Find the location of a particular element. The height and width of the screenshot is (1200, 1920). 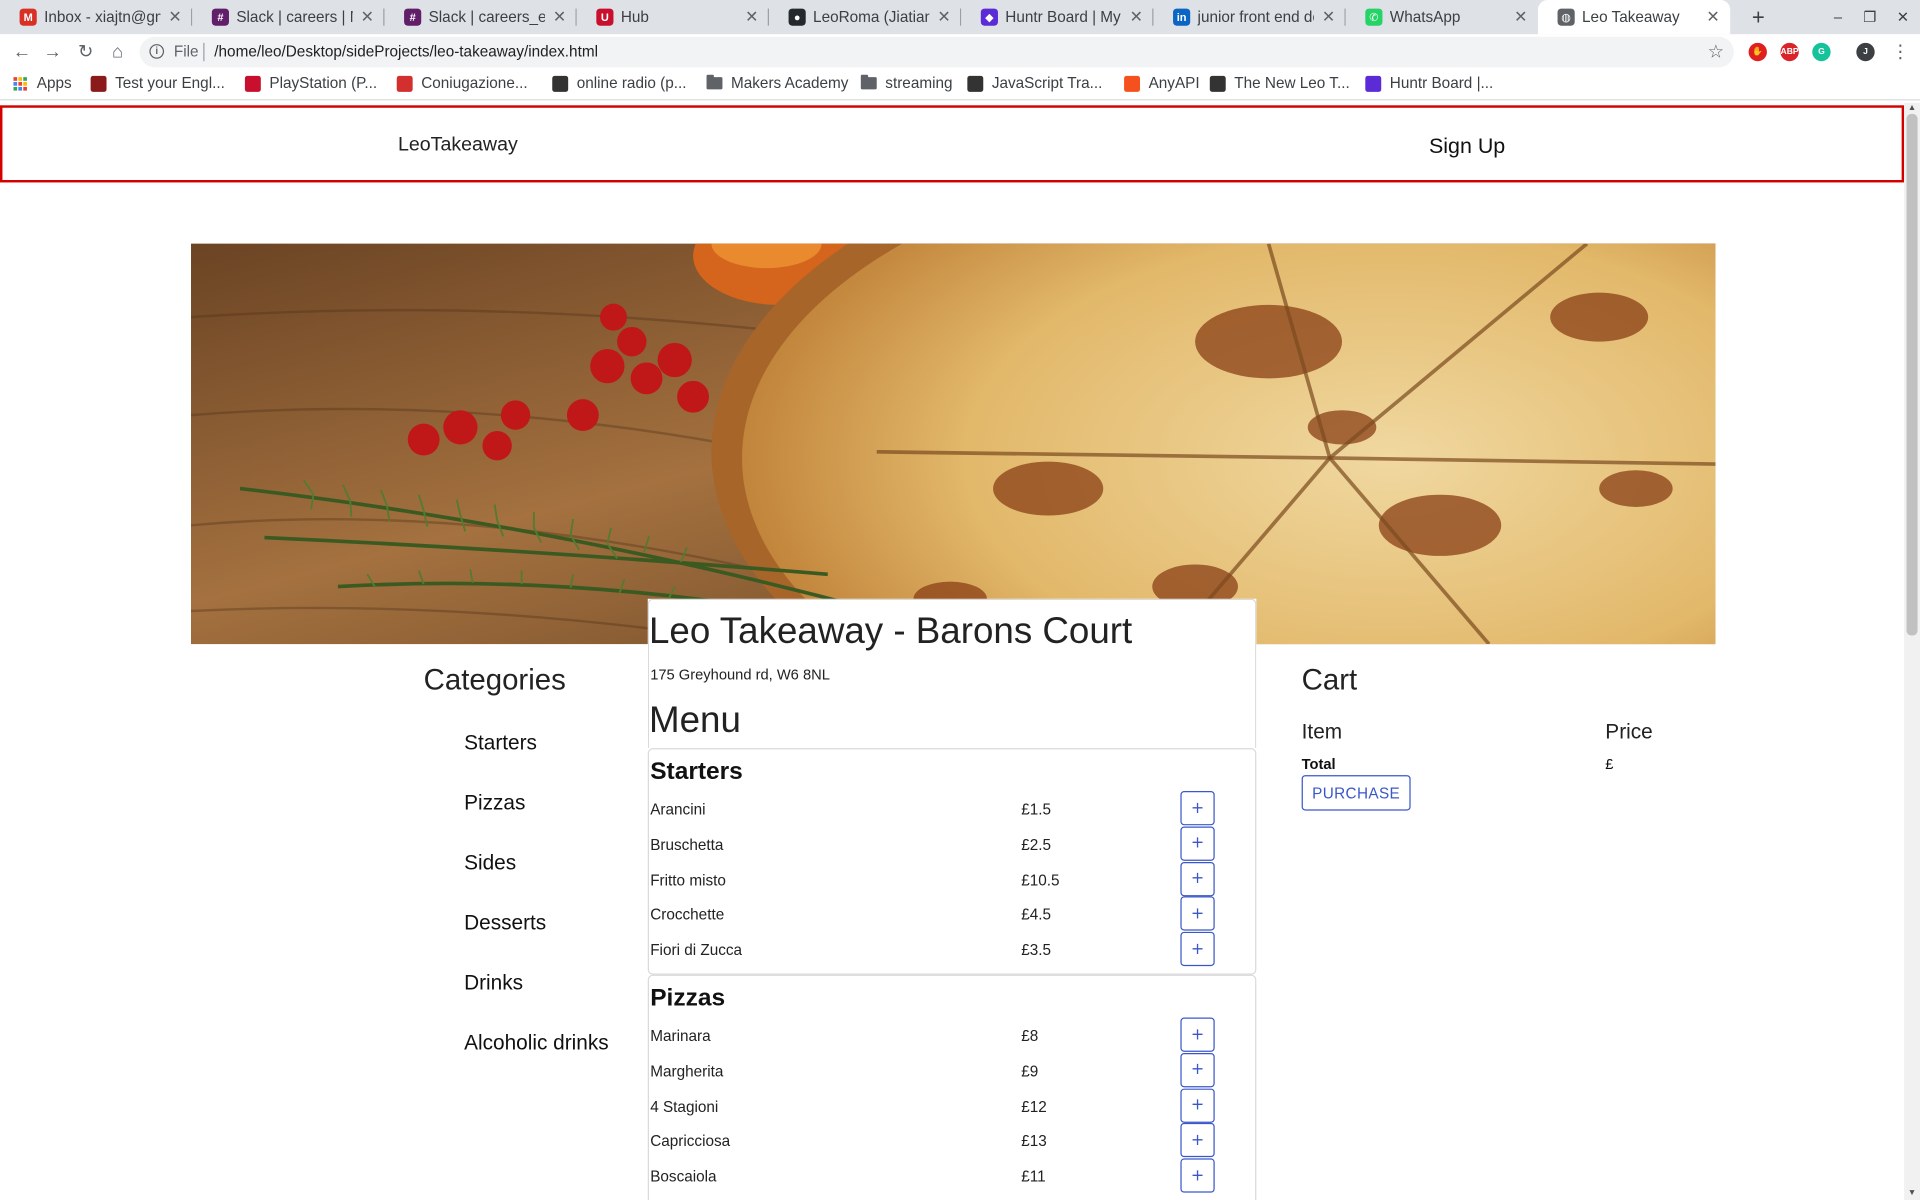

bookmark-item: AnyAPI is located at coordinates (1162, 83).